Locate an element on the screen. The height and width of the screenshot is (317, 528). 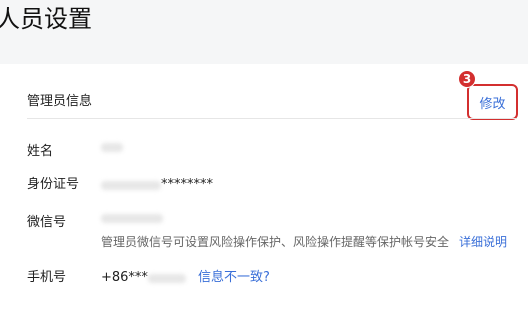
name-label: 姓名 is located at coordinates (40, 151).